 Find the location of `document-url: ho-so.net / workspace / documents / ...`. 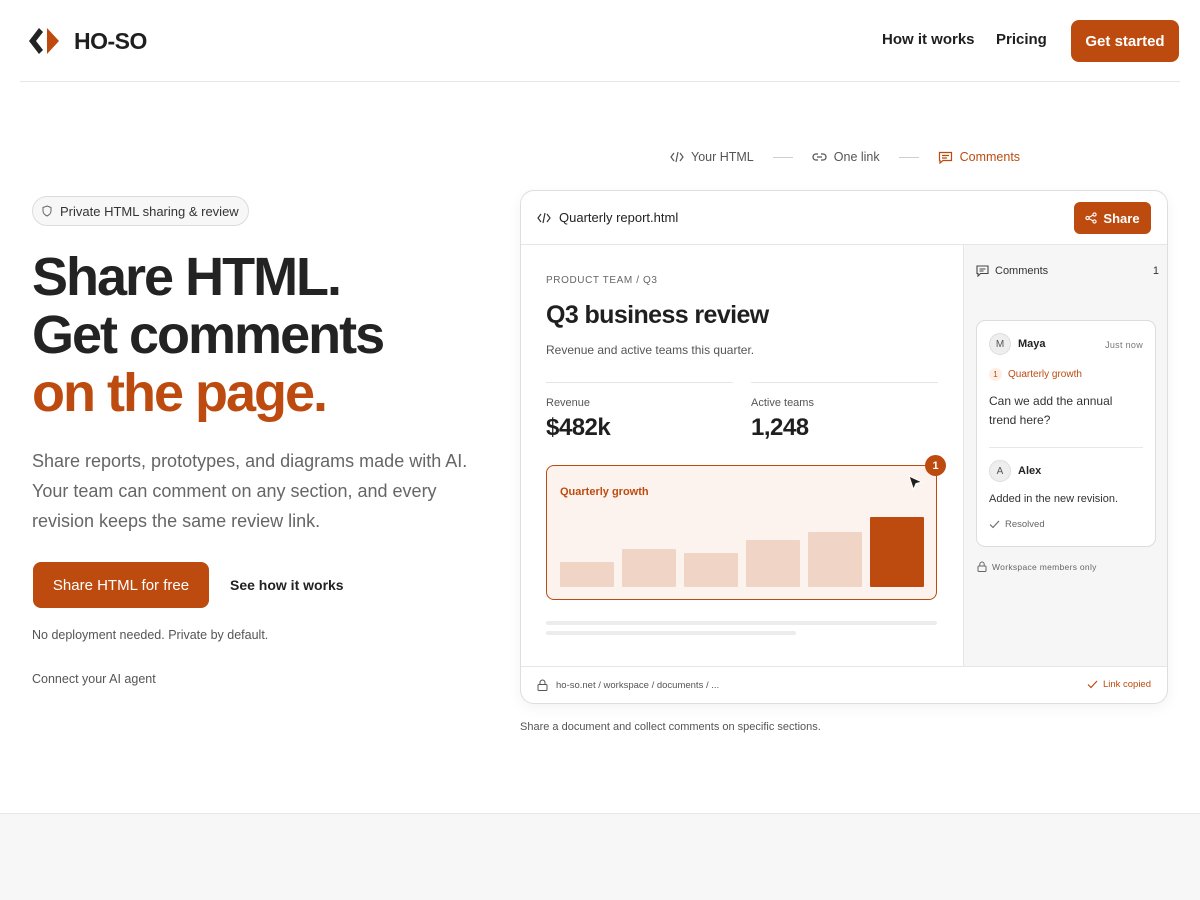

document-url: ho-so.net / workspace / documents / ... is located at coordinates (628, 685).